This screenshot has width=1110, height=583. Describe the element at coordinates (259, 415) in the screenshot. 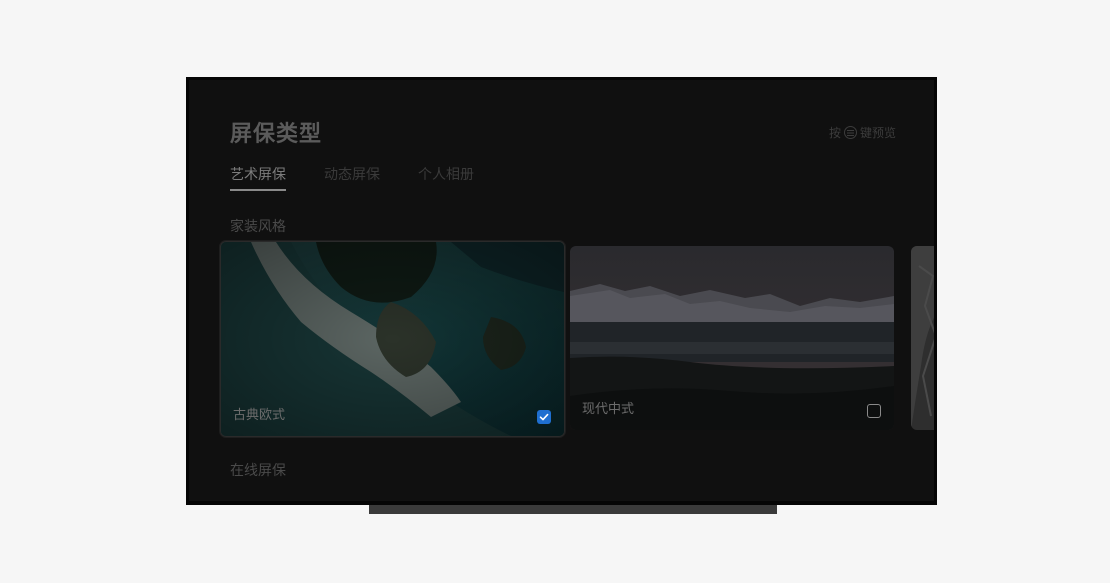

I see `card-label: 古典欧式` at that location.